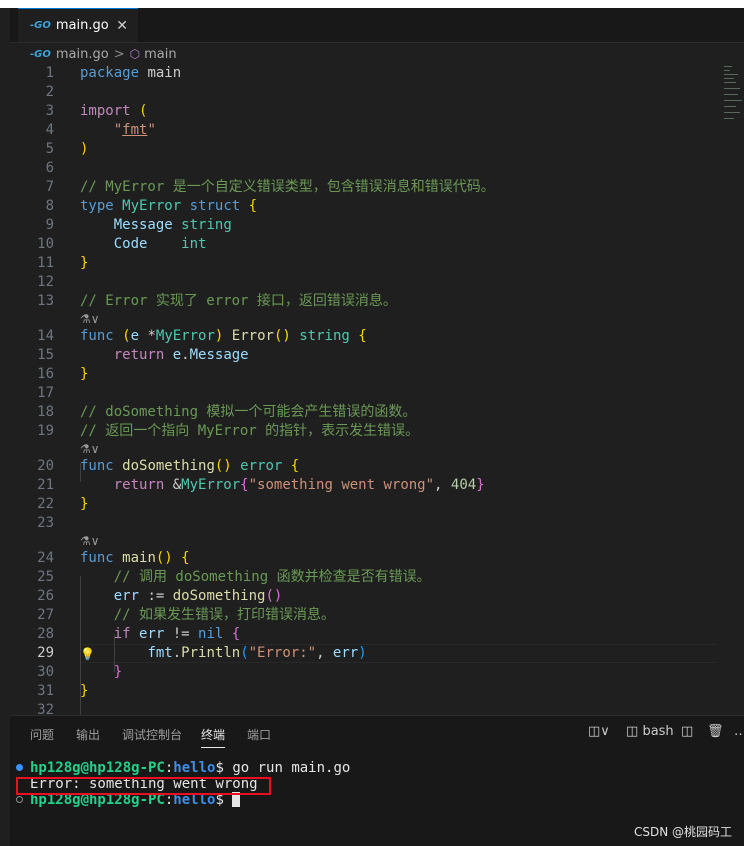 The width and height of the screenshot is (744, 846). I want to click on line-number: 13, so click(45, 301).